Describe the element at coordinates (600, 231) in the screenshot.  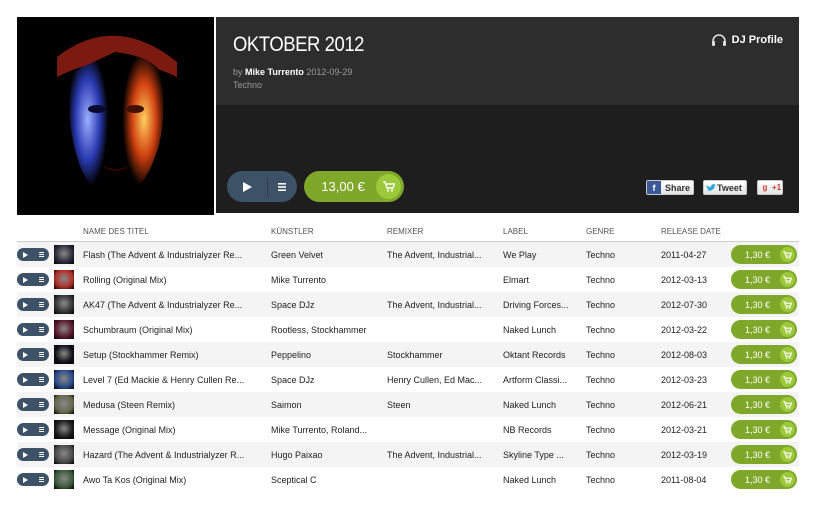
I see `col-genre-header: GENRE` at that location.